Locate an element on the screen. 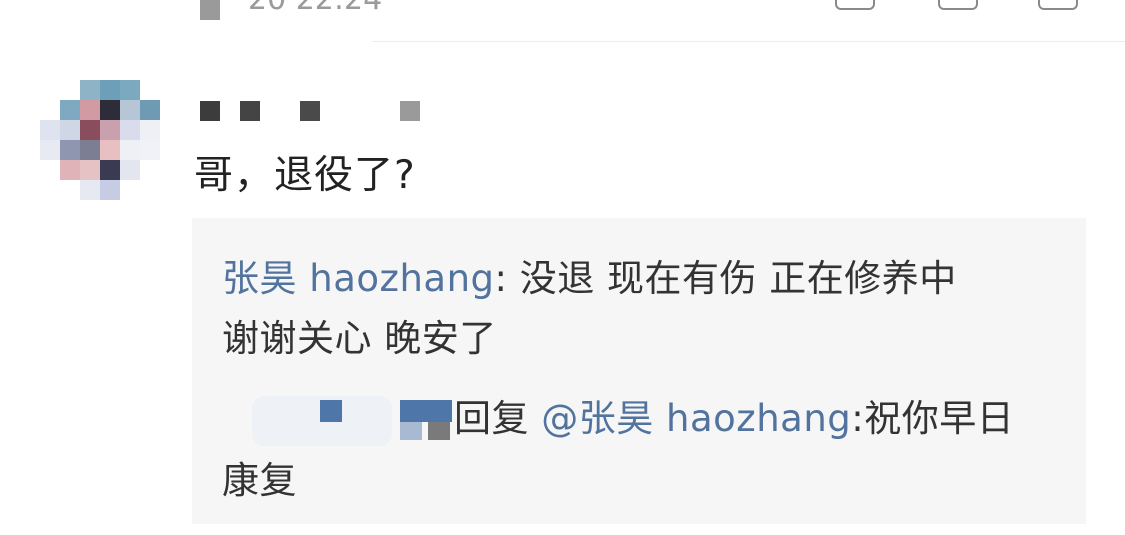  reply-mention-link: @张昊 haozhang is located at coordinates (696, 418).